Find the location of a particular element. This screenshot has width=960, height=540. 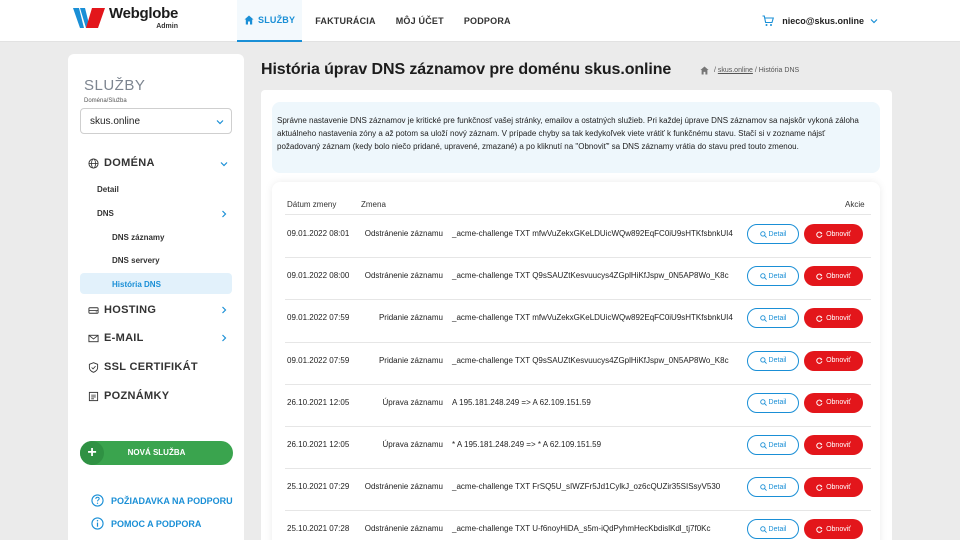

sidebar-item-dns: DNS is located at coordinates (105, 213).